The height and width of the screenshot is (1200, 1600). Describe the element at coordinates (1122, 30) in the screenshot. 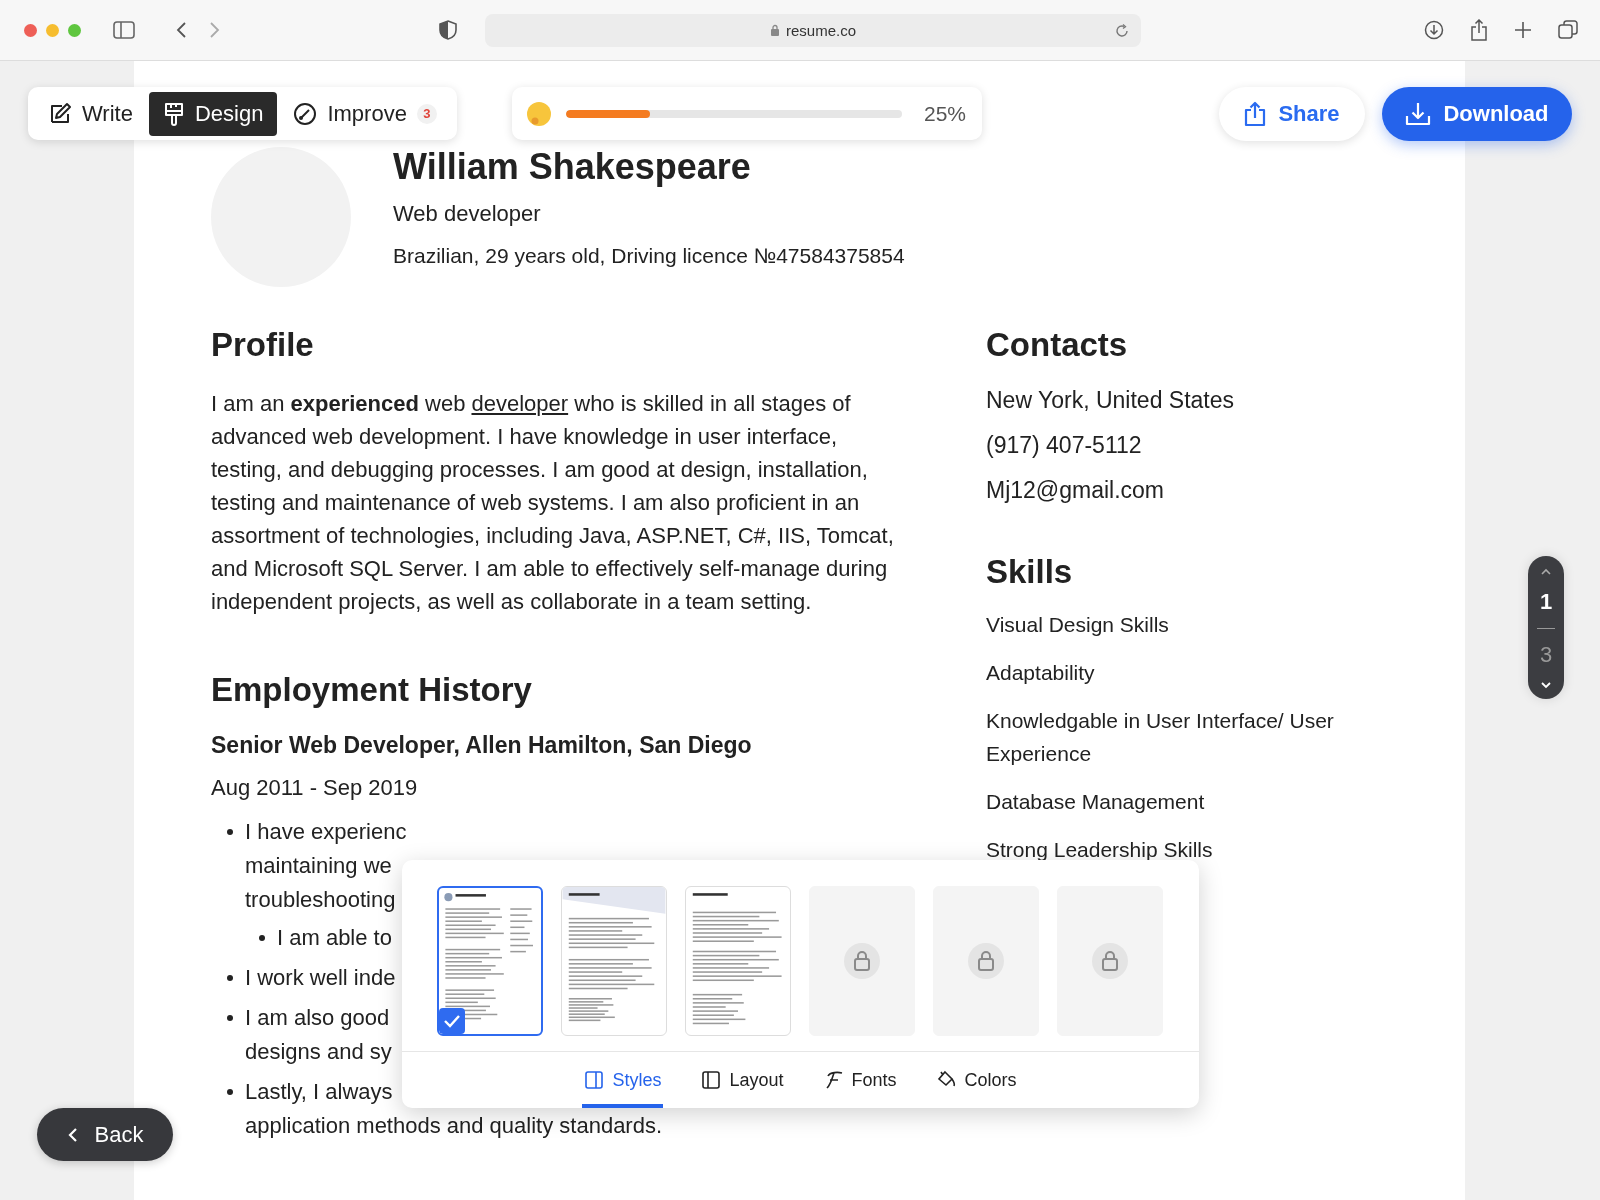

I see `reload-icon` at that location.